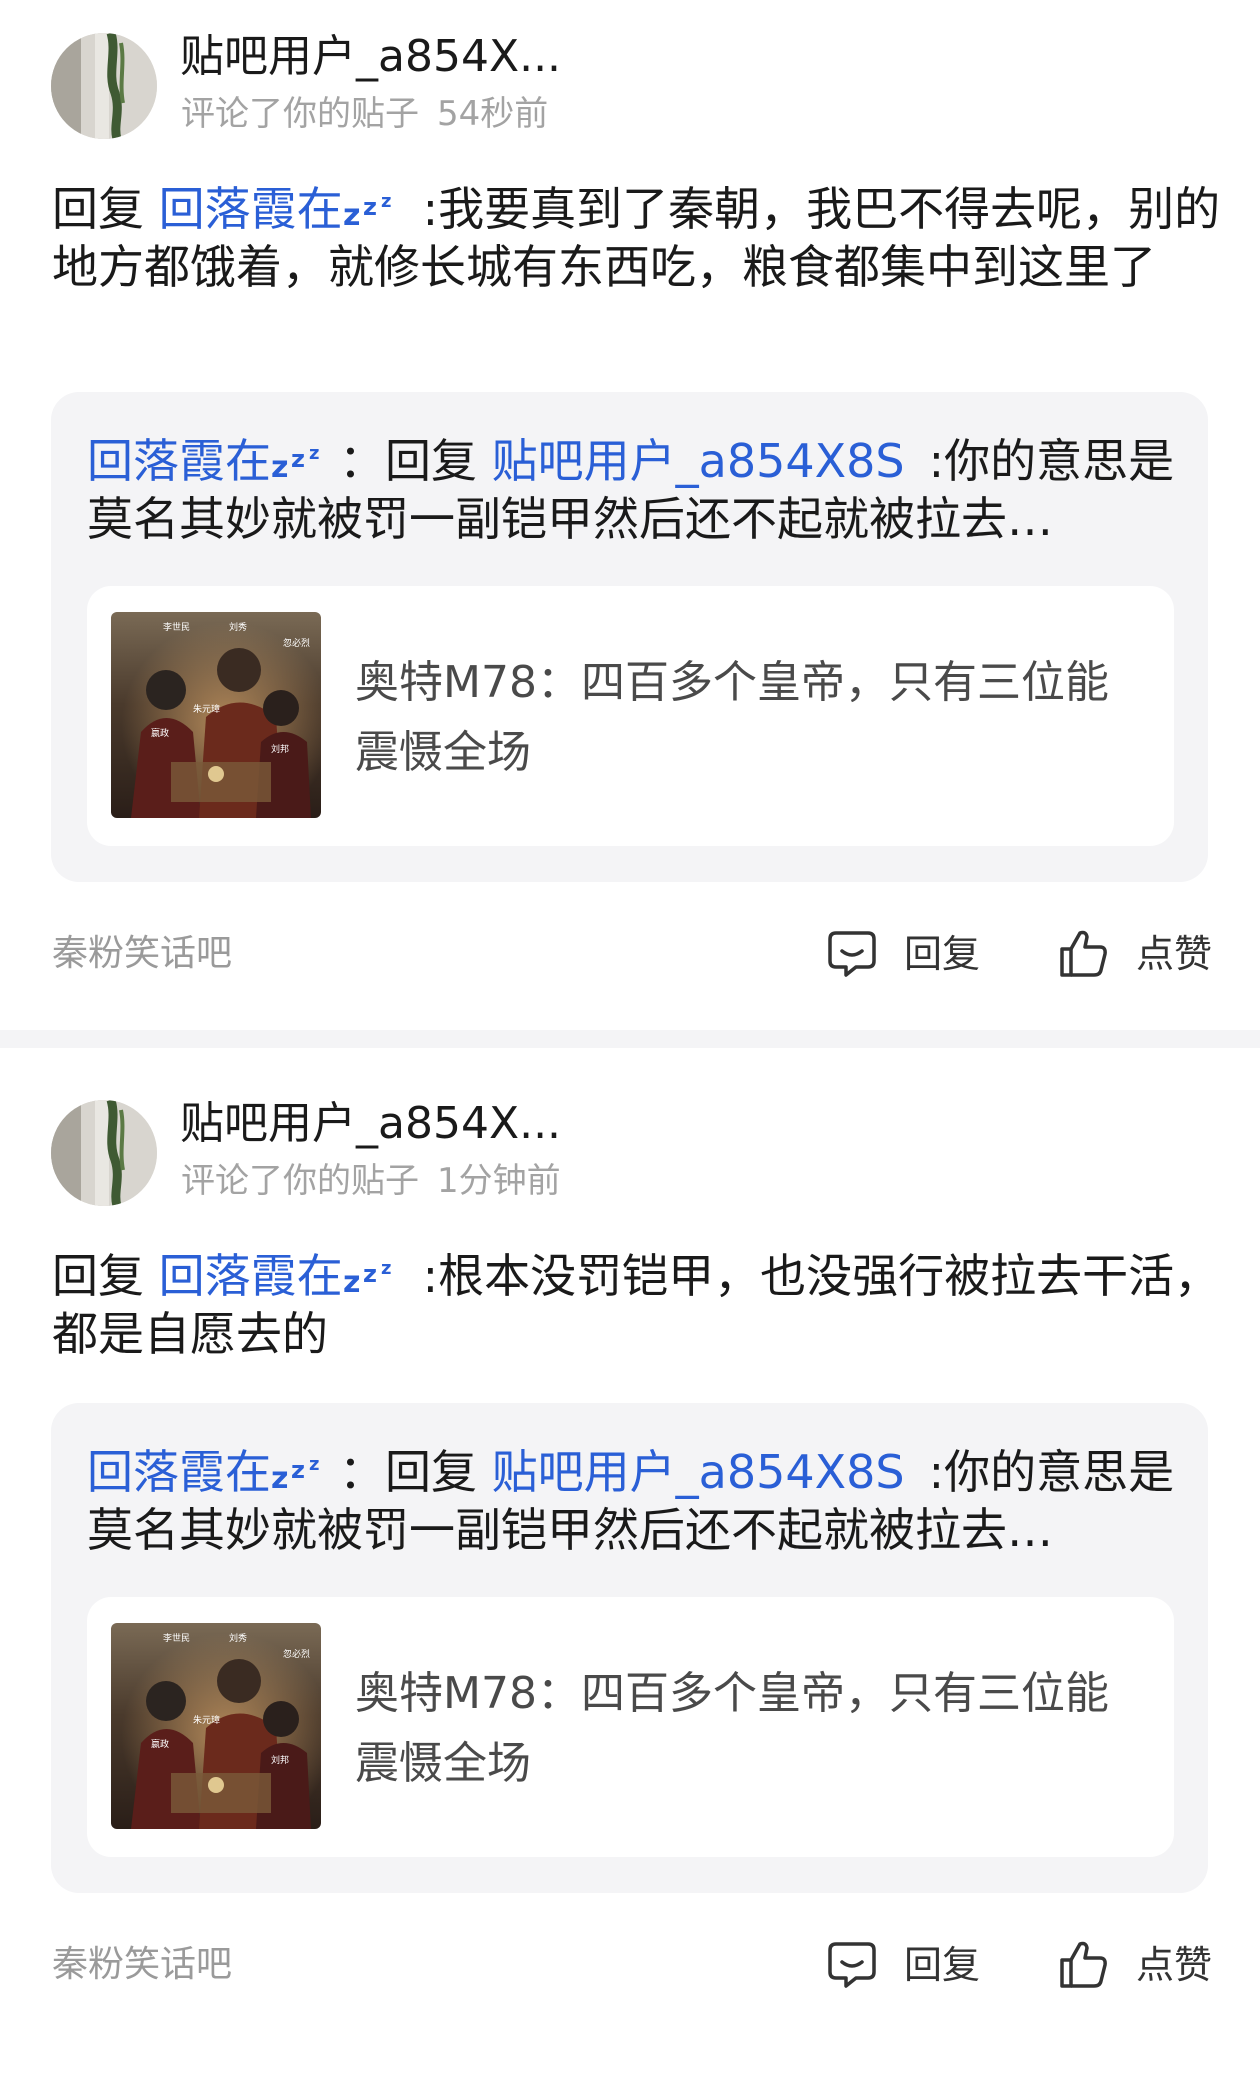  What do you see at coordinates (637, 1305) in the screenshot?
I see `reply-content: 回复 回落霞在 z z z:根本没罚铠甲，也没强行被拉去干活，都是自愿去的` at bounding box center [637, 1305].